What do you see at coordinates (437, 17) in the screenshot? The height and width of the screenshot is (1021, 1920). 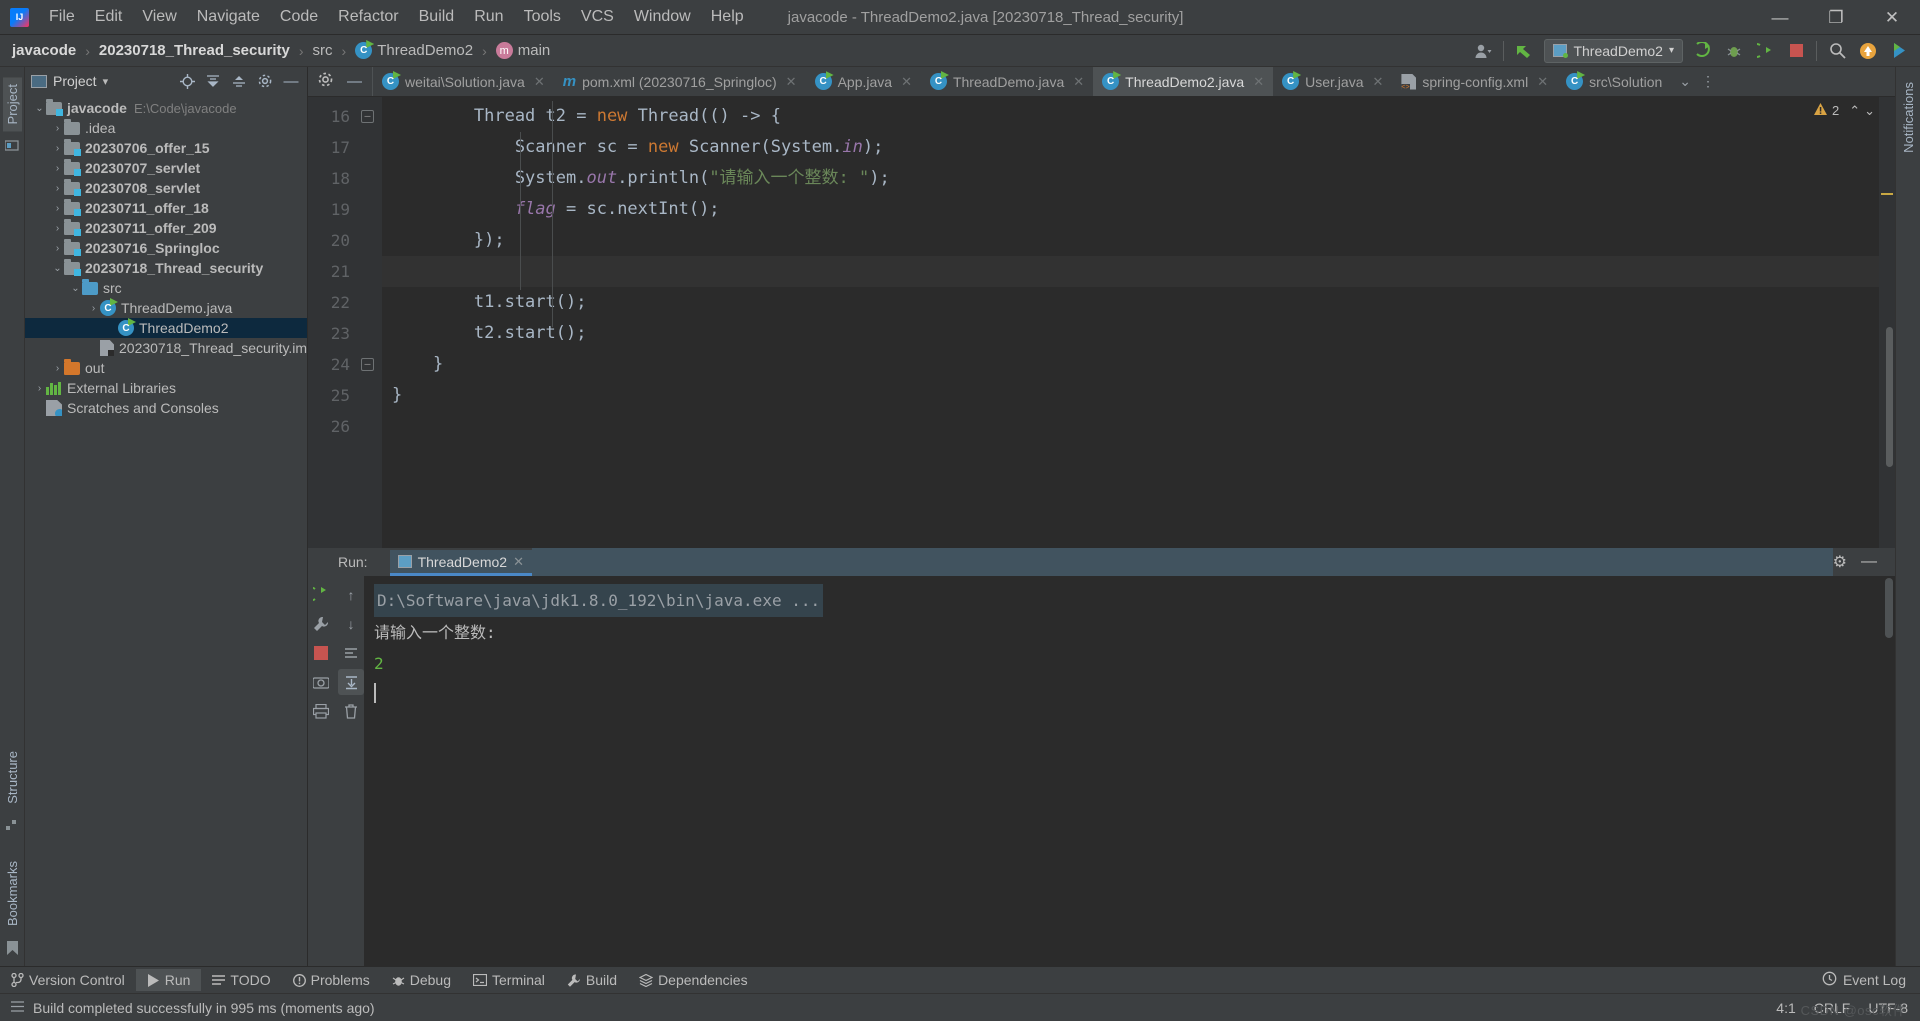 I see `menu-build: Build` at bounding box center [437, 17].